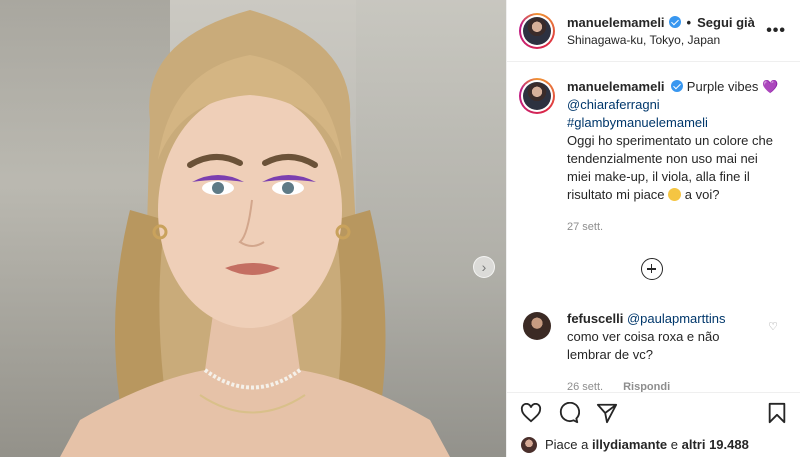  What do you see at coordinates (616, 86) in the screenshot?
I see `caption-username: manuelemameli` at bounding box center [616, 86].